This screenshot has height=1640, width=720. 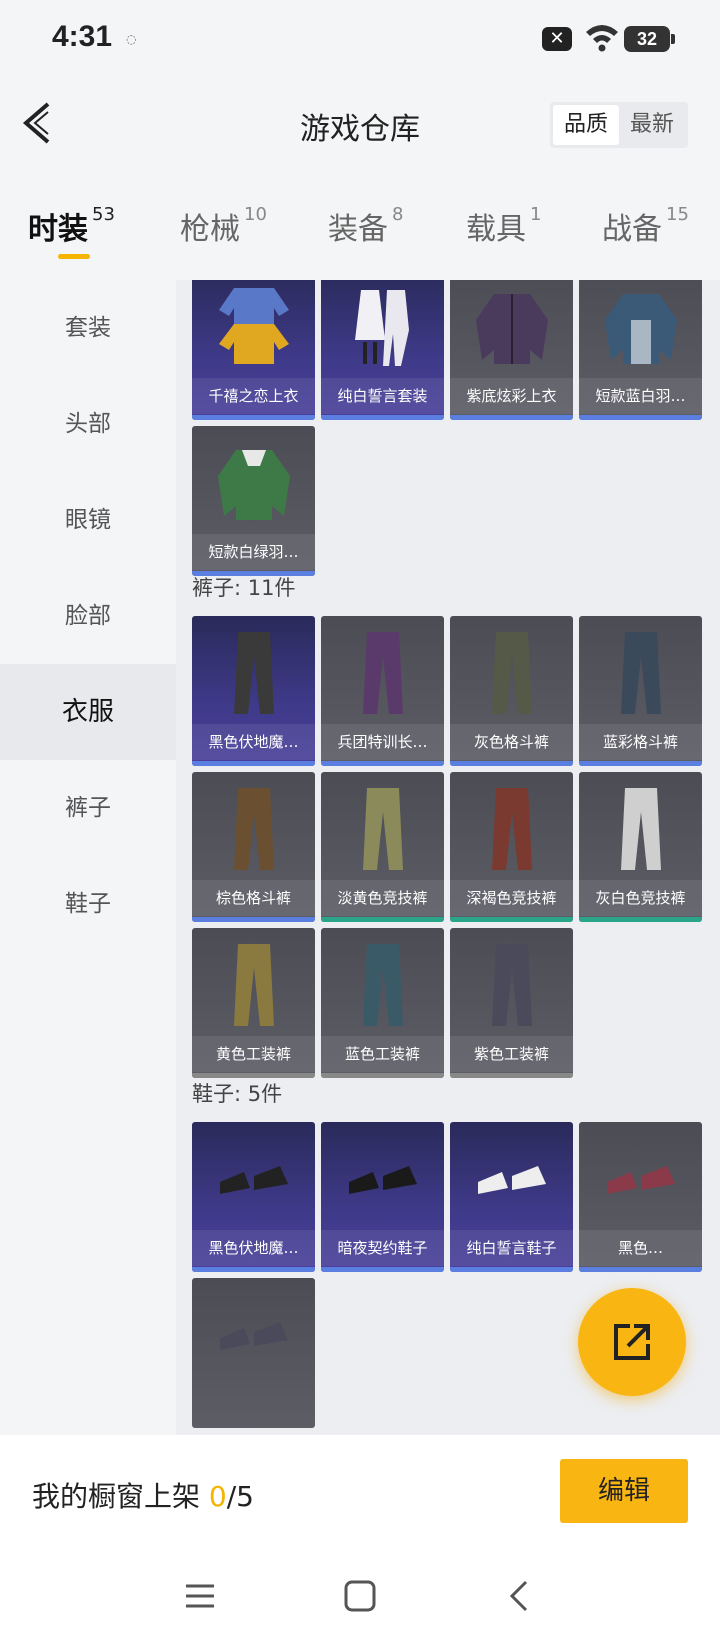 I want to click on sort-latest-button: 最新, so click(x=652, y=125).